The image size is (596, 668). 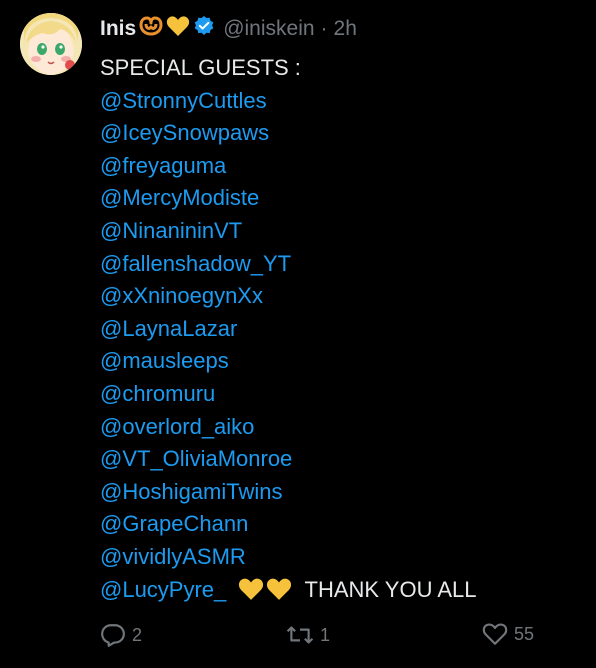 I want to click on avatar, so click(x=51, y=44).